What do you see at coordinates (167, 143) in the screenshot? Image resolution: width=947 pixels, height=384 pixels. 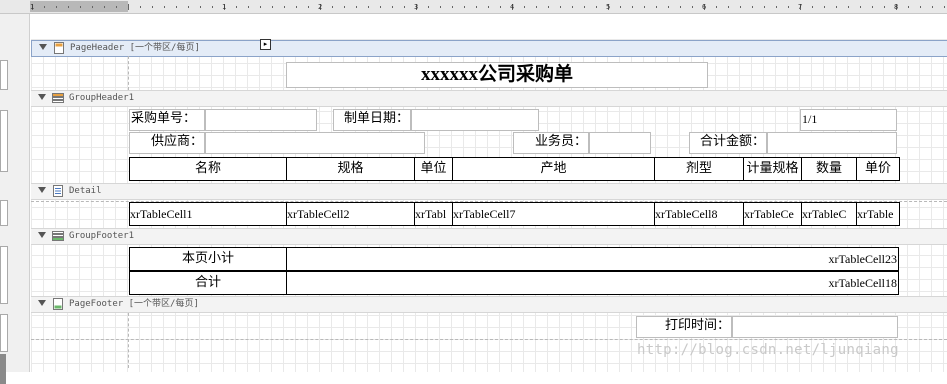 I see `supplier-label: 供应商：` at bounding box center [167, 143].